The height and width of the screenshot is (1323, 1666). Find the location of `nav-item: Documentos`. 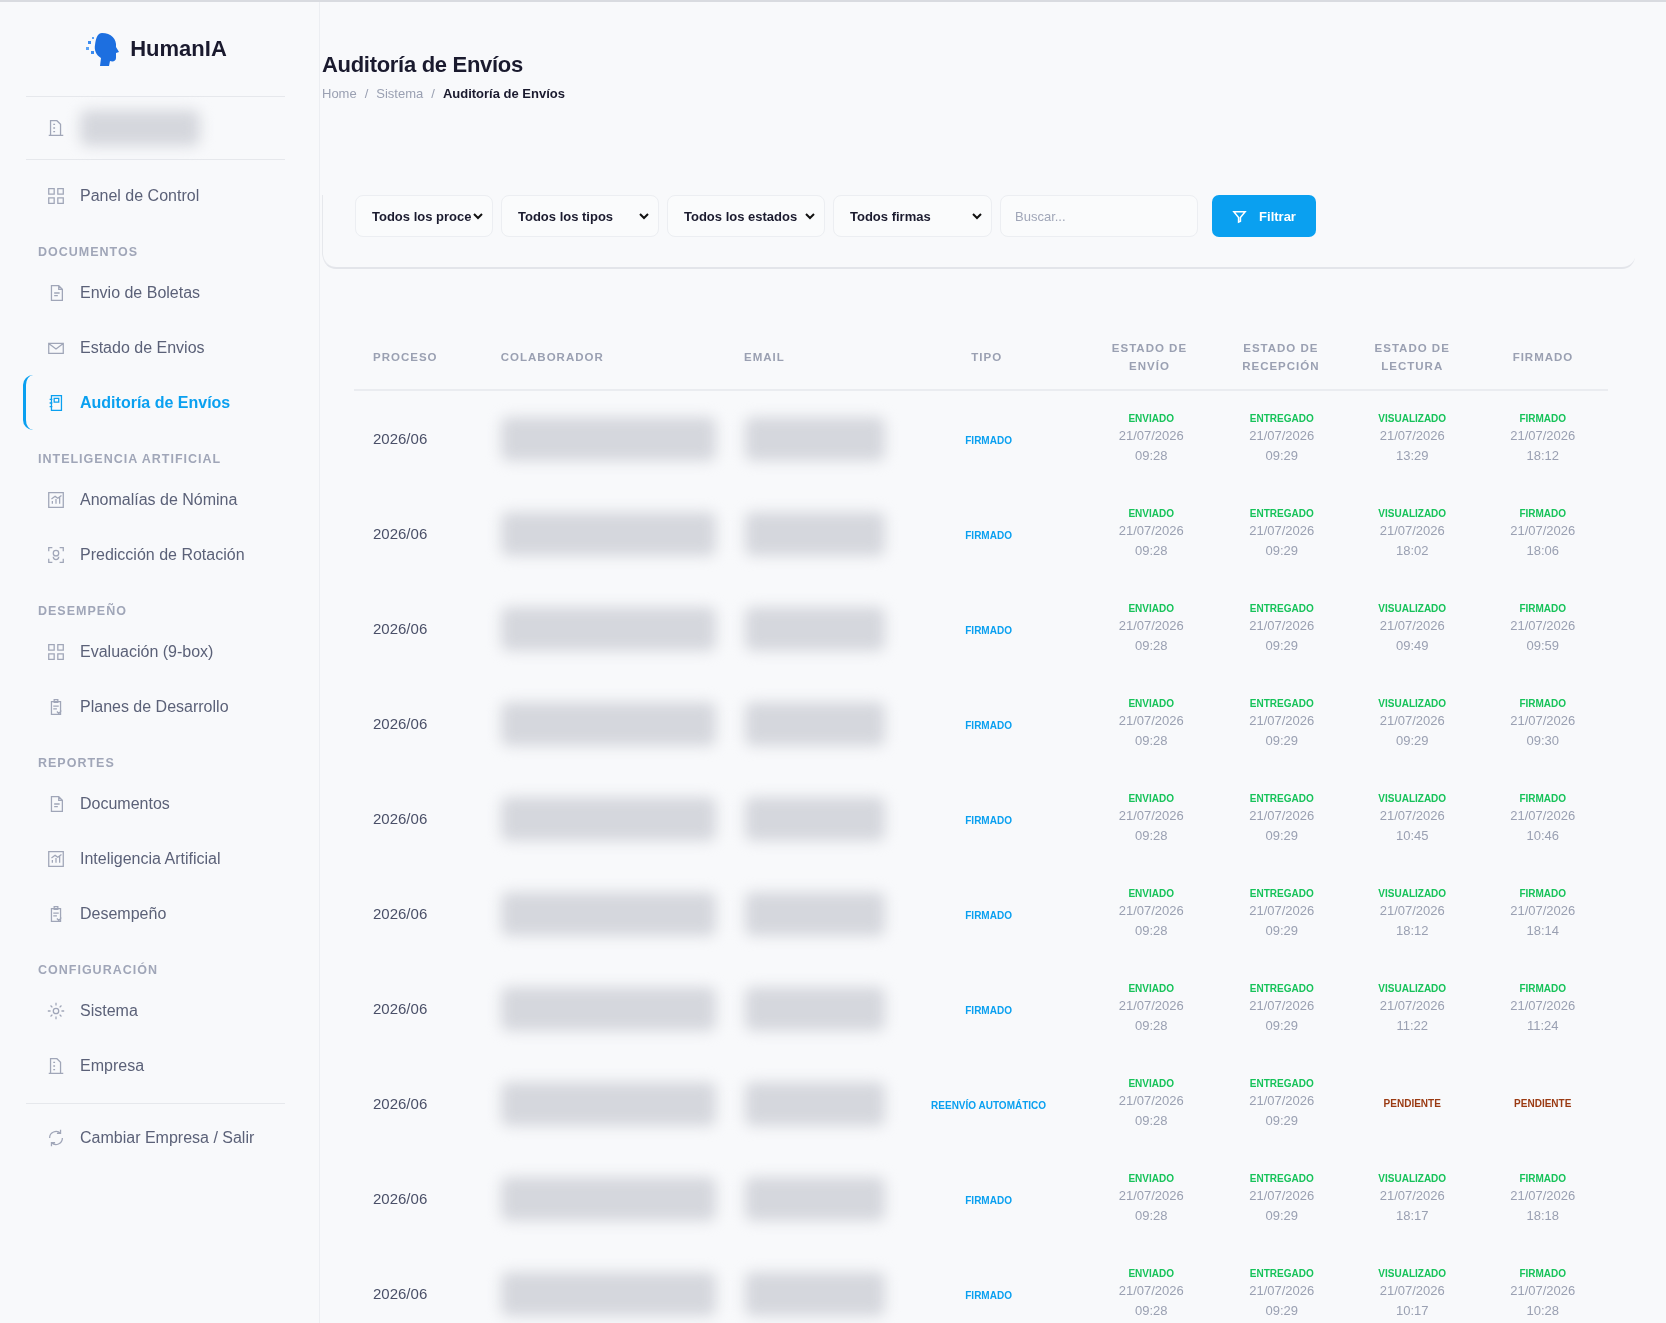

nav-item: Documentos is located at coordinates (154, 803).